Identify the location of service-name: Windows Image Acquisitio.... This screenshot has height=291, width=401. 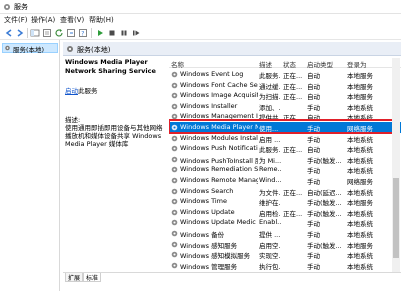
(219, 95).